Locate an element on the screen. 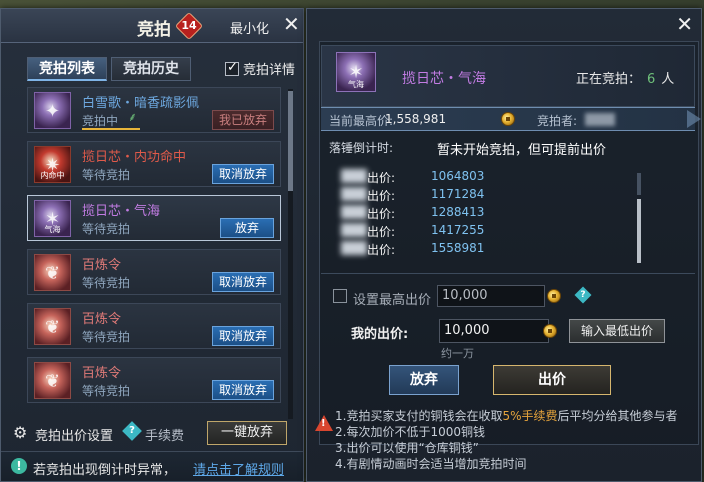 This screenshot has width=704, height=482. rules-link: 请点击了解规则 is located at coordinates (238, 468).